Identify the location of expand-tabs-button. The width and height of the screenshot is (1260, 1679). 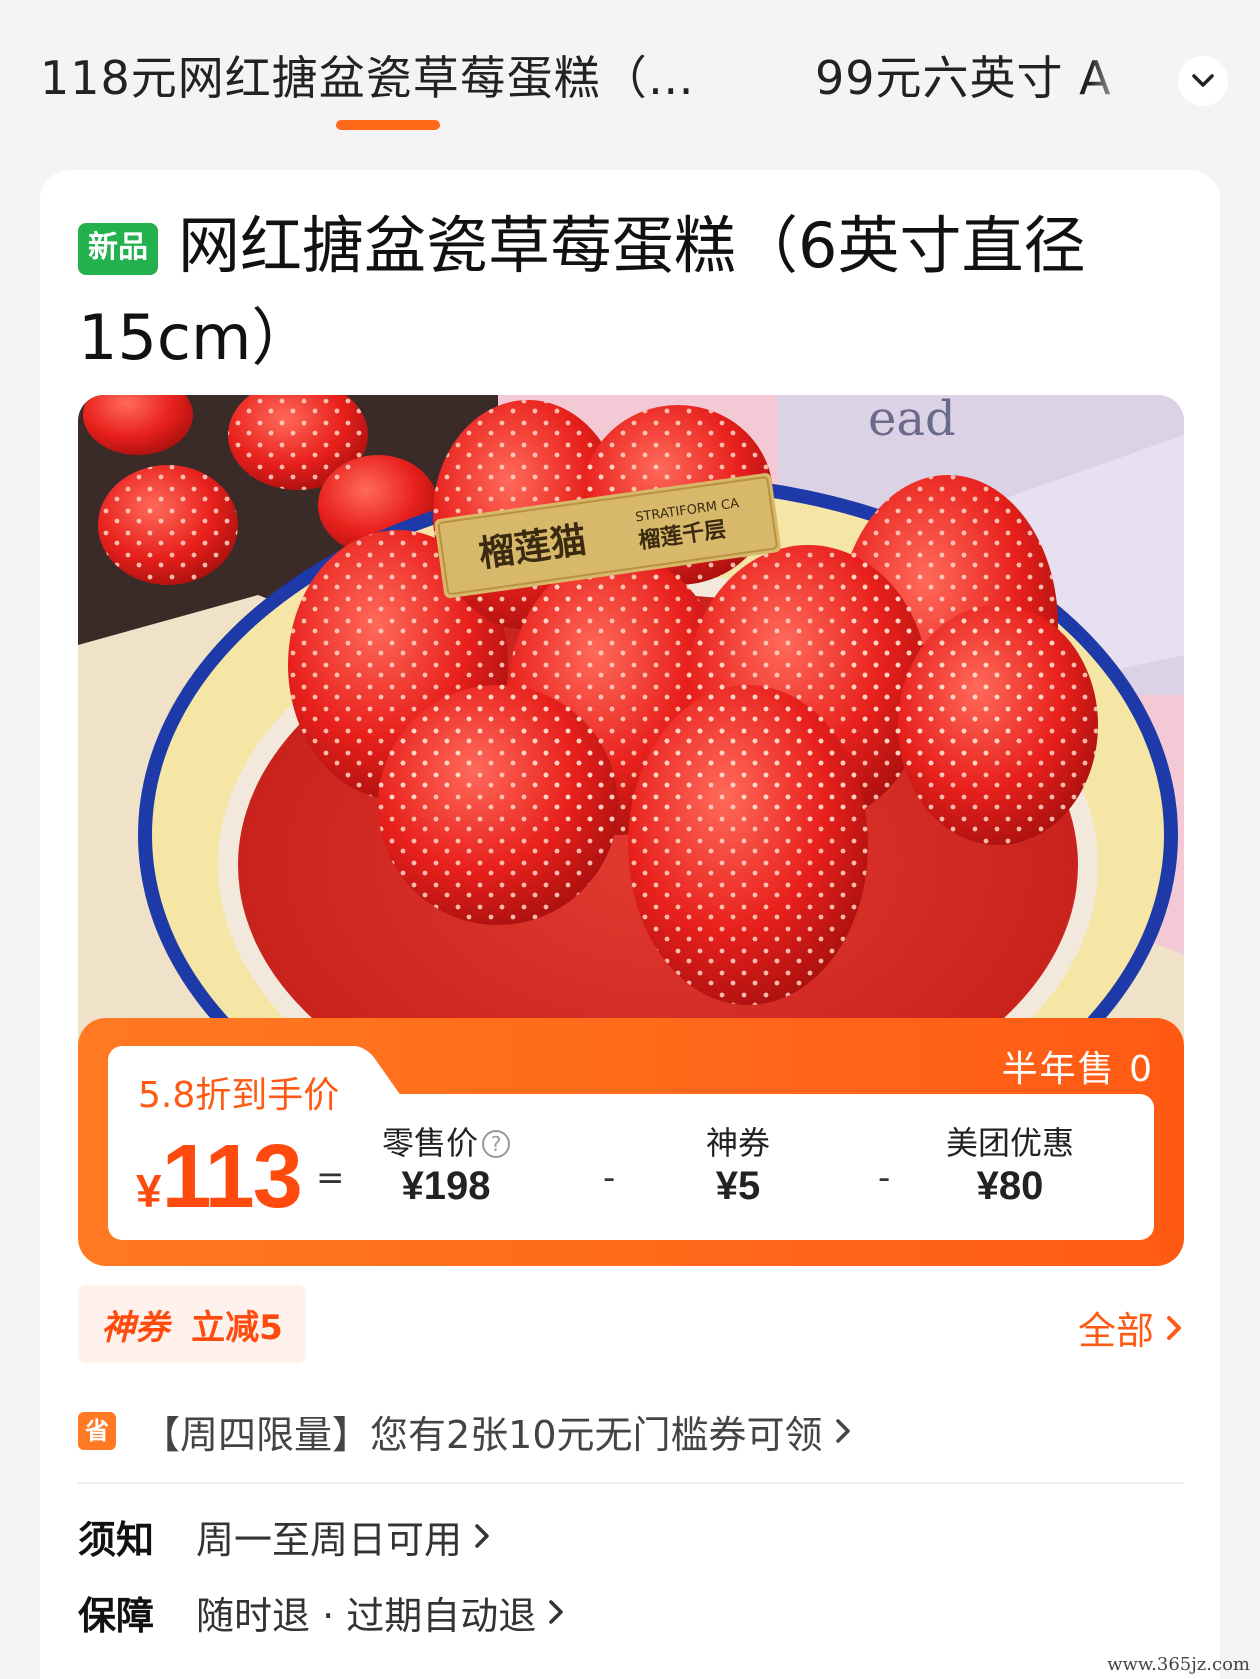
(1203, 81).